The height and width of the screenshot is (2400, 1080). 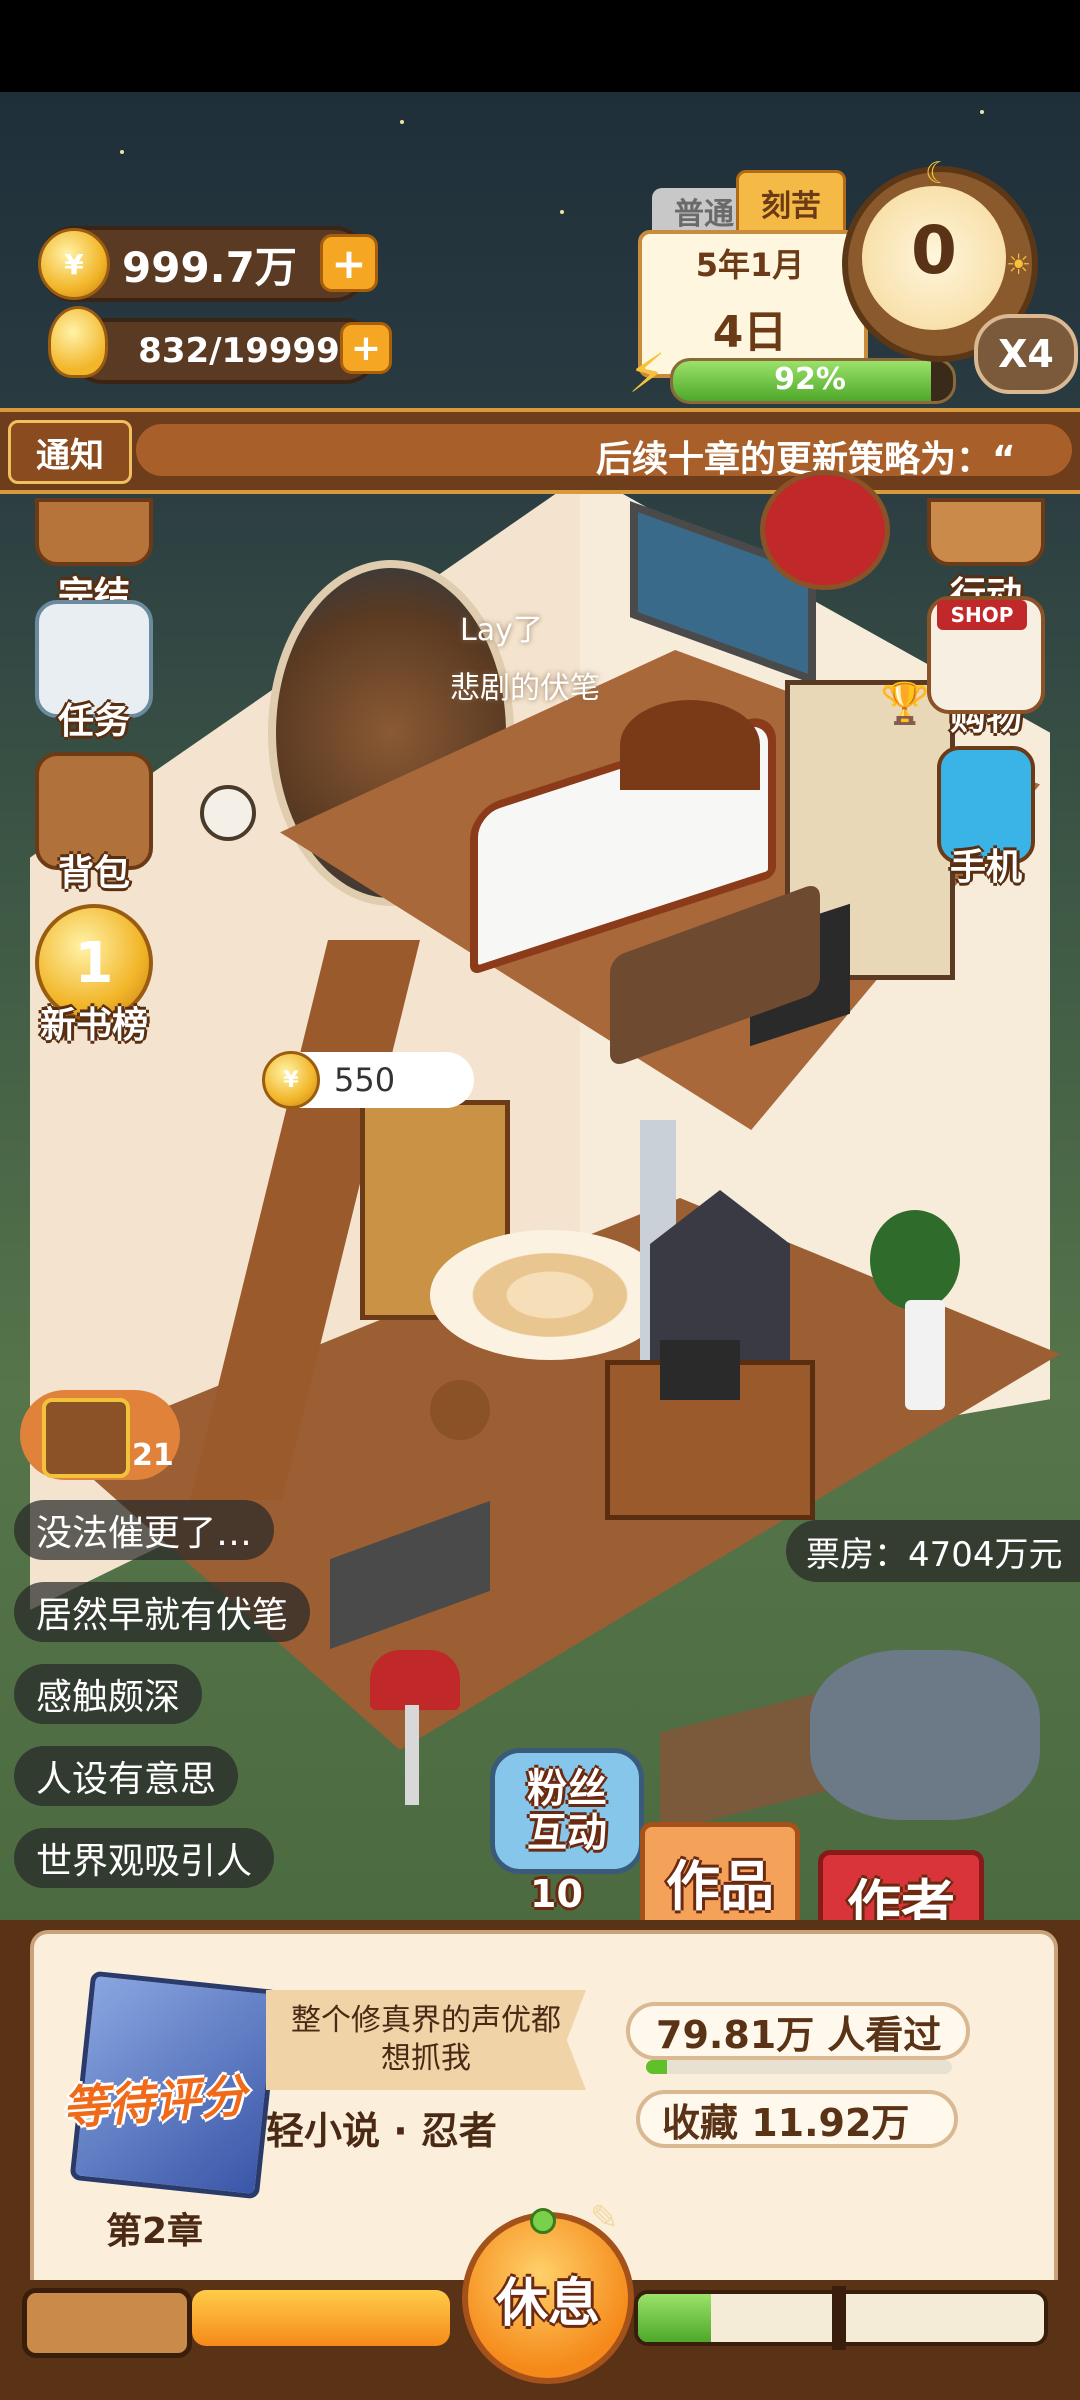 I want to click on coin-bubble: ¥ 550, so click(x=368, y=1080).